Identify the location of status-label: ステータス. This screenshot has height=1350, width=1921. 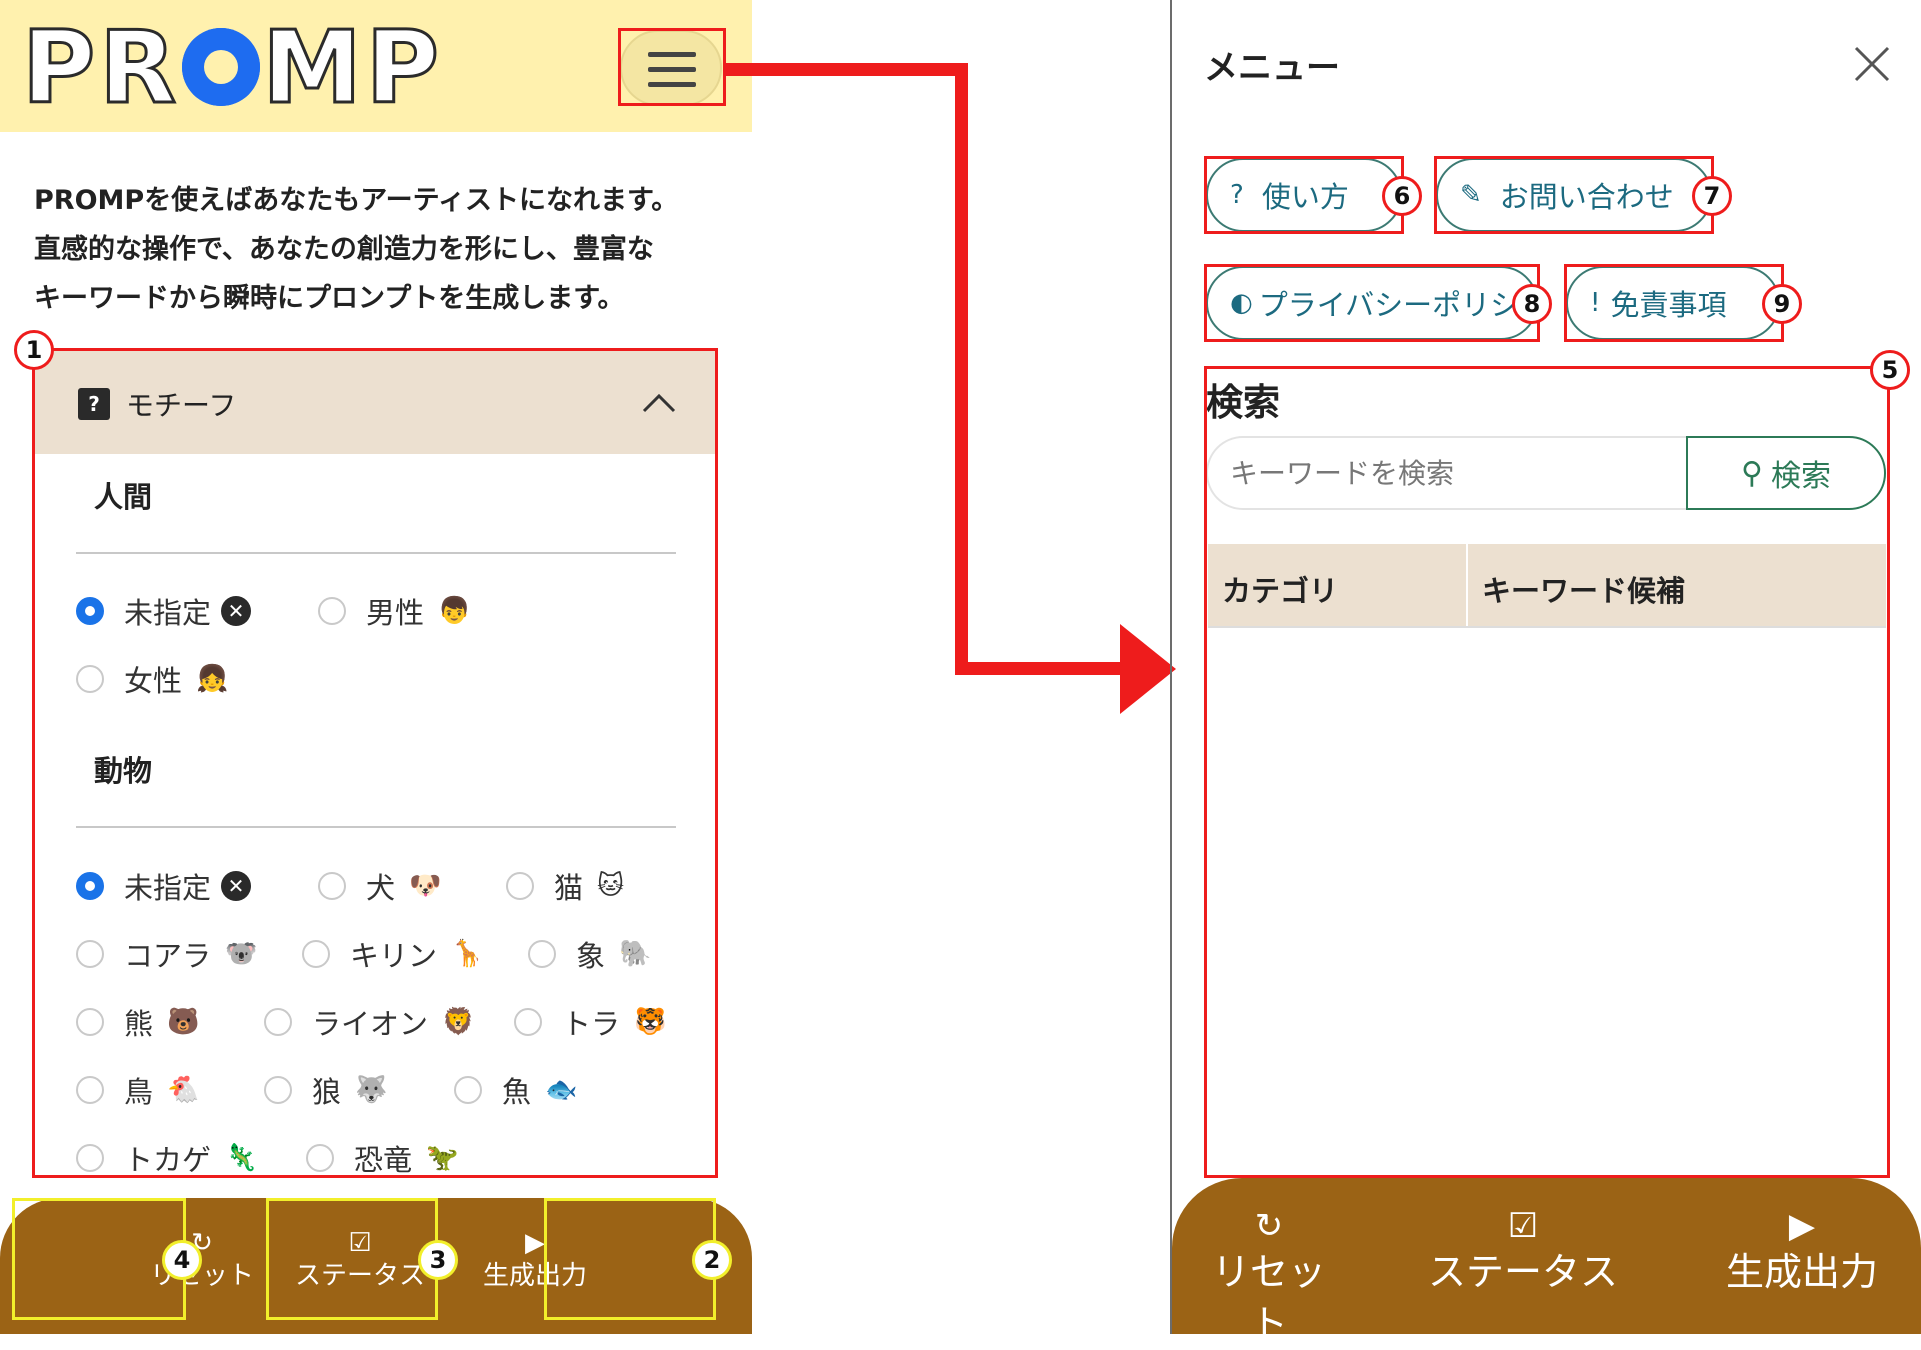
(1523, 1272).